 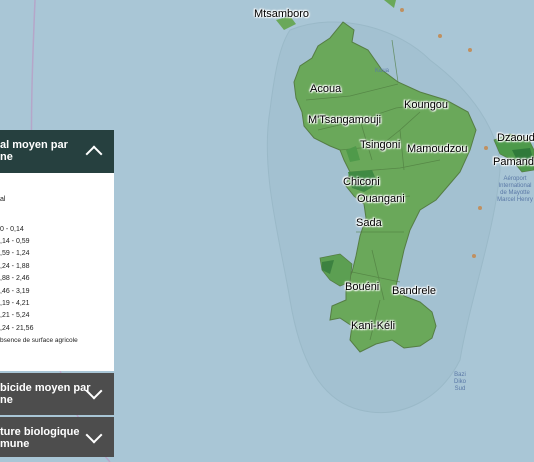 I want to click on legend-panel-1-header: al moyen par ne, so click(x=57, y=151).